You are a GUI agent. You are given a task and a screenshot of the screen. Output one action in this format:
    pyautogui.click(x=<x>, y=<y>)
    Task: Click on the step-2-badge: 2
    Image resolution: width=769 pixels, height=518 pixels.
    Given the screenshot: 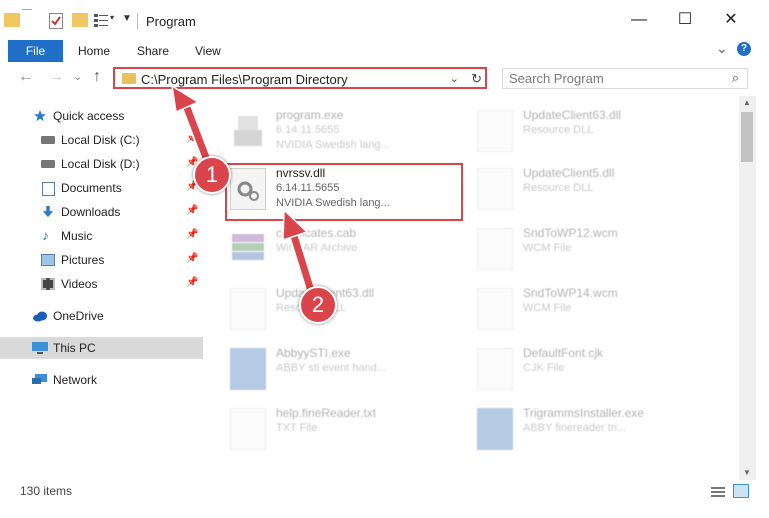 What is the action you would take?
    pyautogui.click(x=318, y=305)
    